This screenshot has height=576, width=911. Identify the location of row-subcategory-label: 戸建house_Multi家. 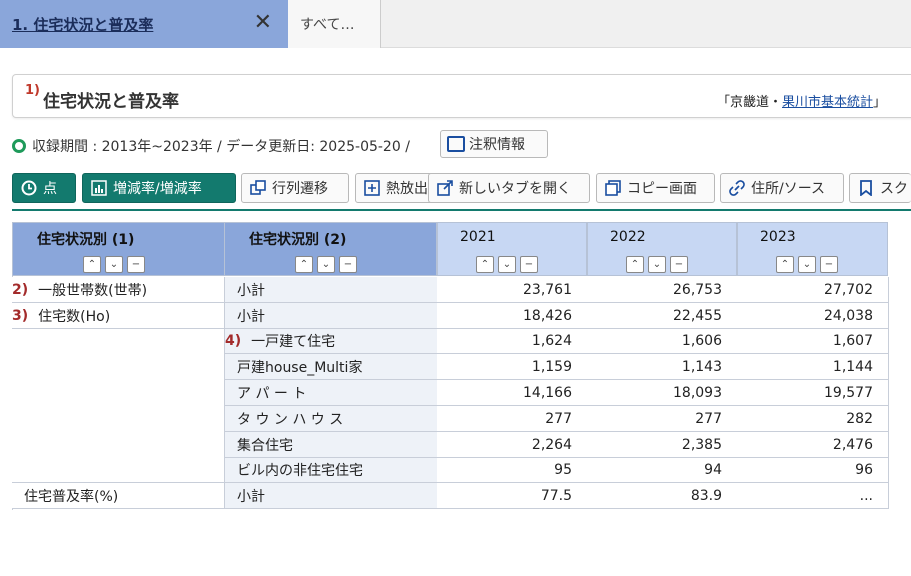
(300, 367).